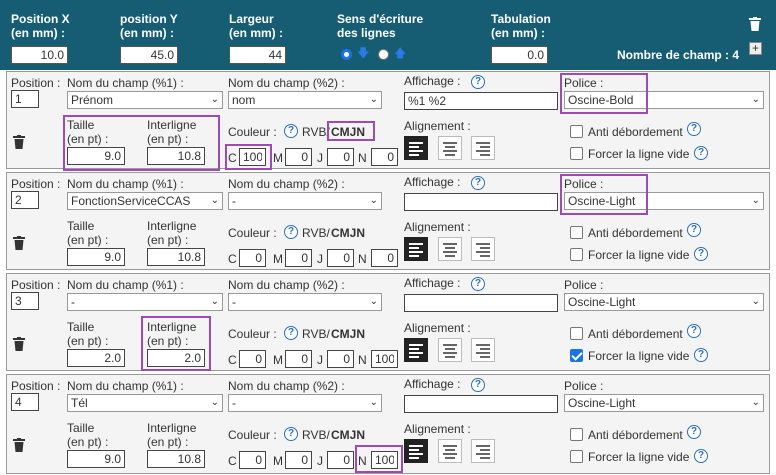 This screenshot has height=475, width=776. What do you see at coordinates (604, 93) in the screenshot?
I see `police-highlight` at bounding box center [604, 93].